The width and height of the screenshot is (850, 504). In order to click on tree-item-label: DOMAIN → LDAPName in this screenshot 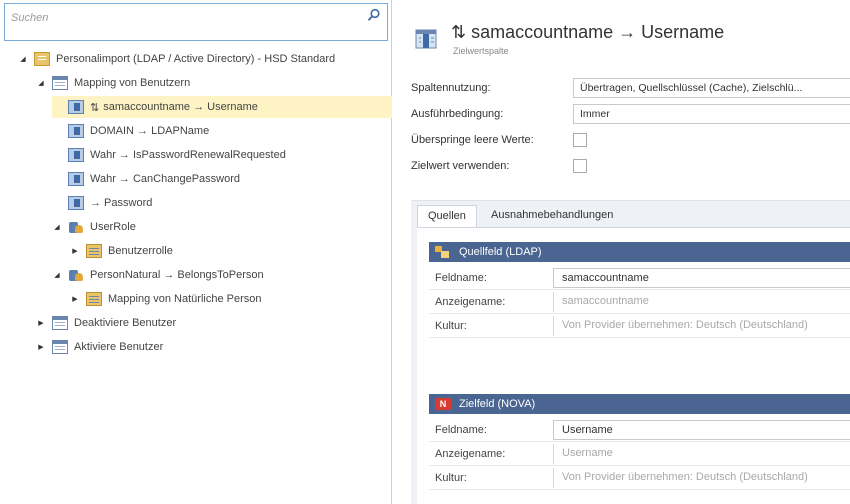, I will do `click(150, 131)`.